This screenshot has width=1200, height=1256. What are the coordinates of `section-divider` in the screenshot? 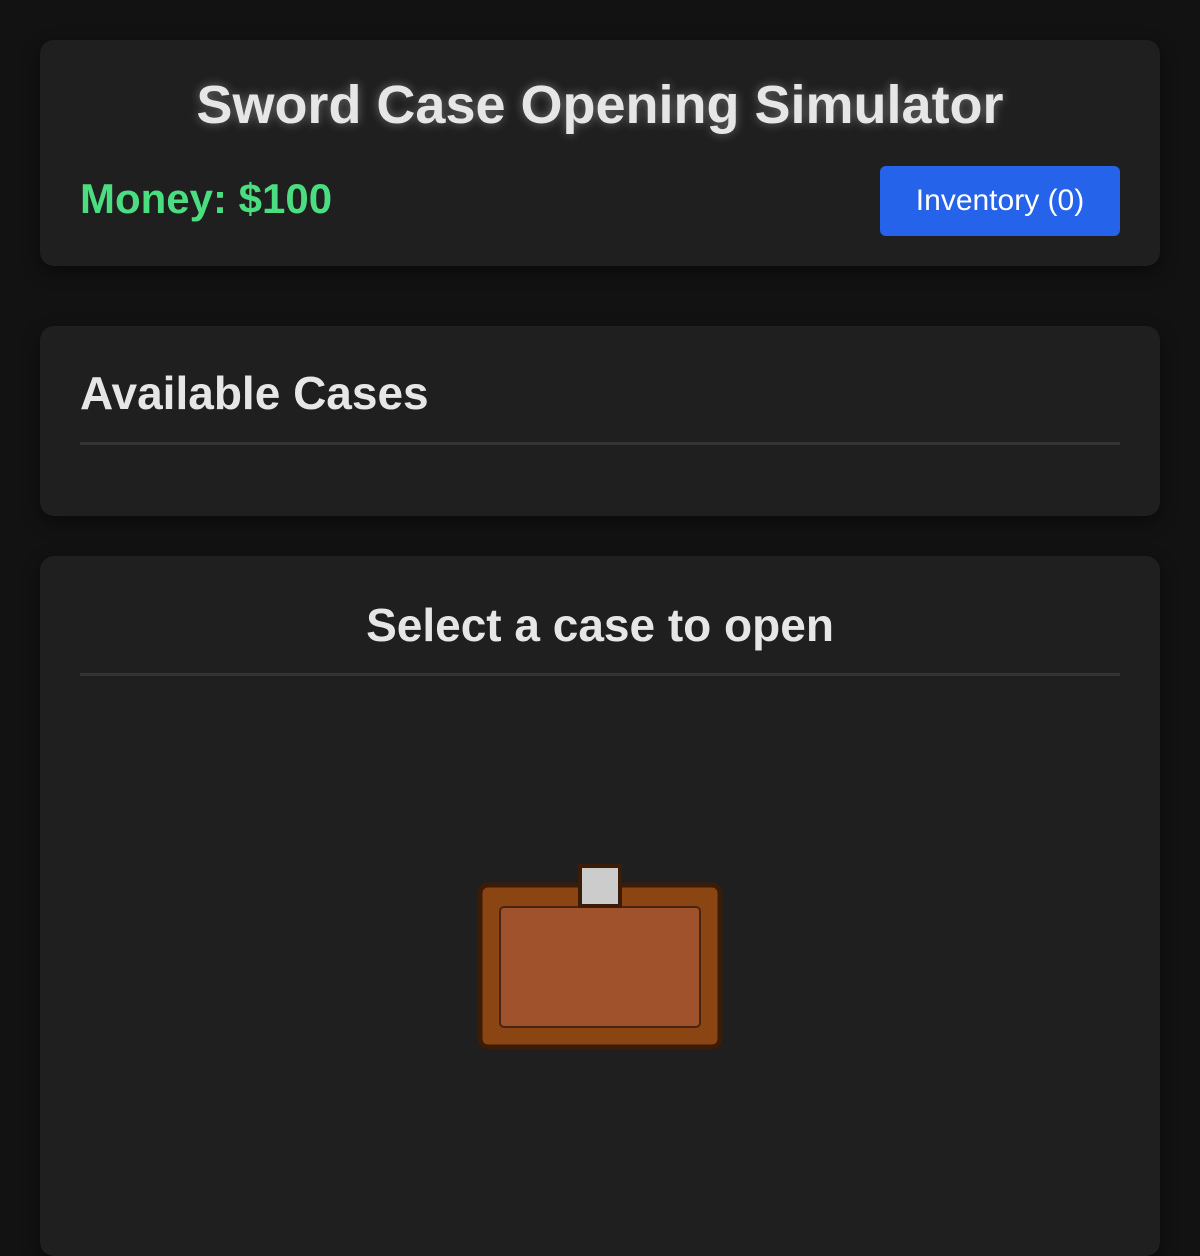 It's located at (600, 443).